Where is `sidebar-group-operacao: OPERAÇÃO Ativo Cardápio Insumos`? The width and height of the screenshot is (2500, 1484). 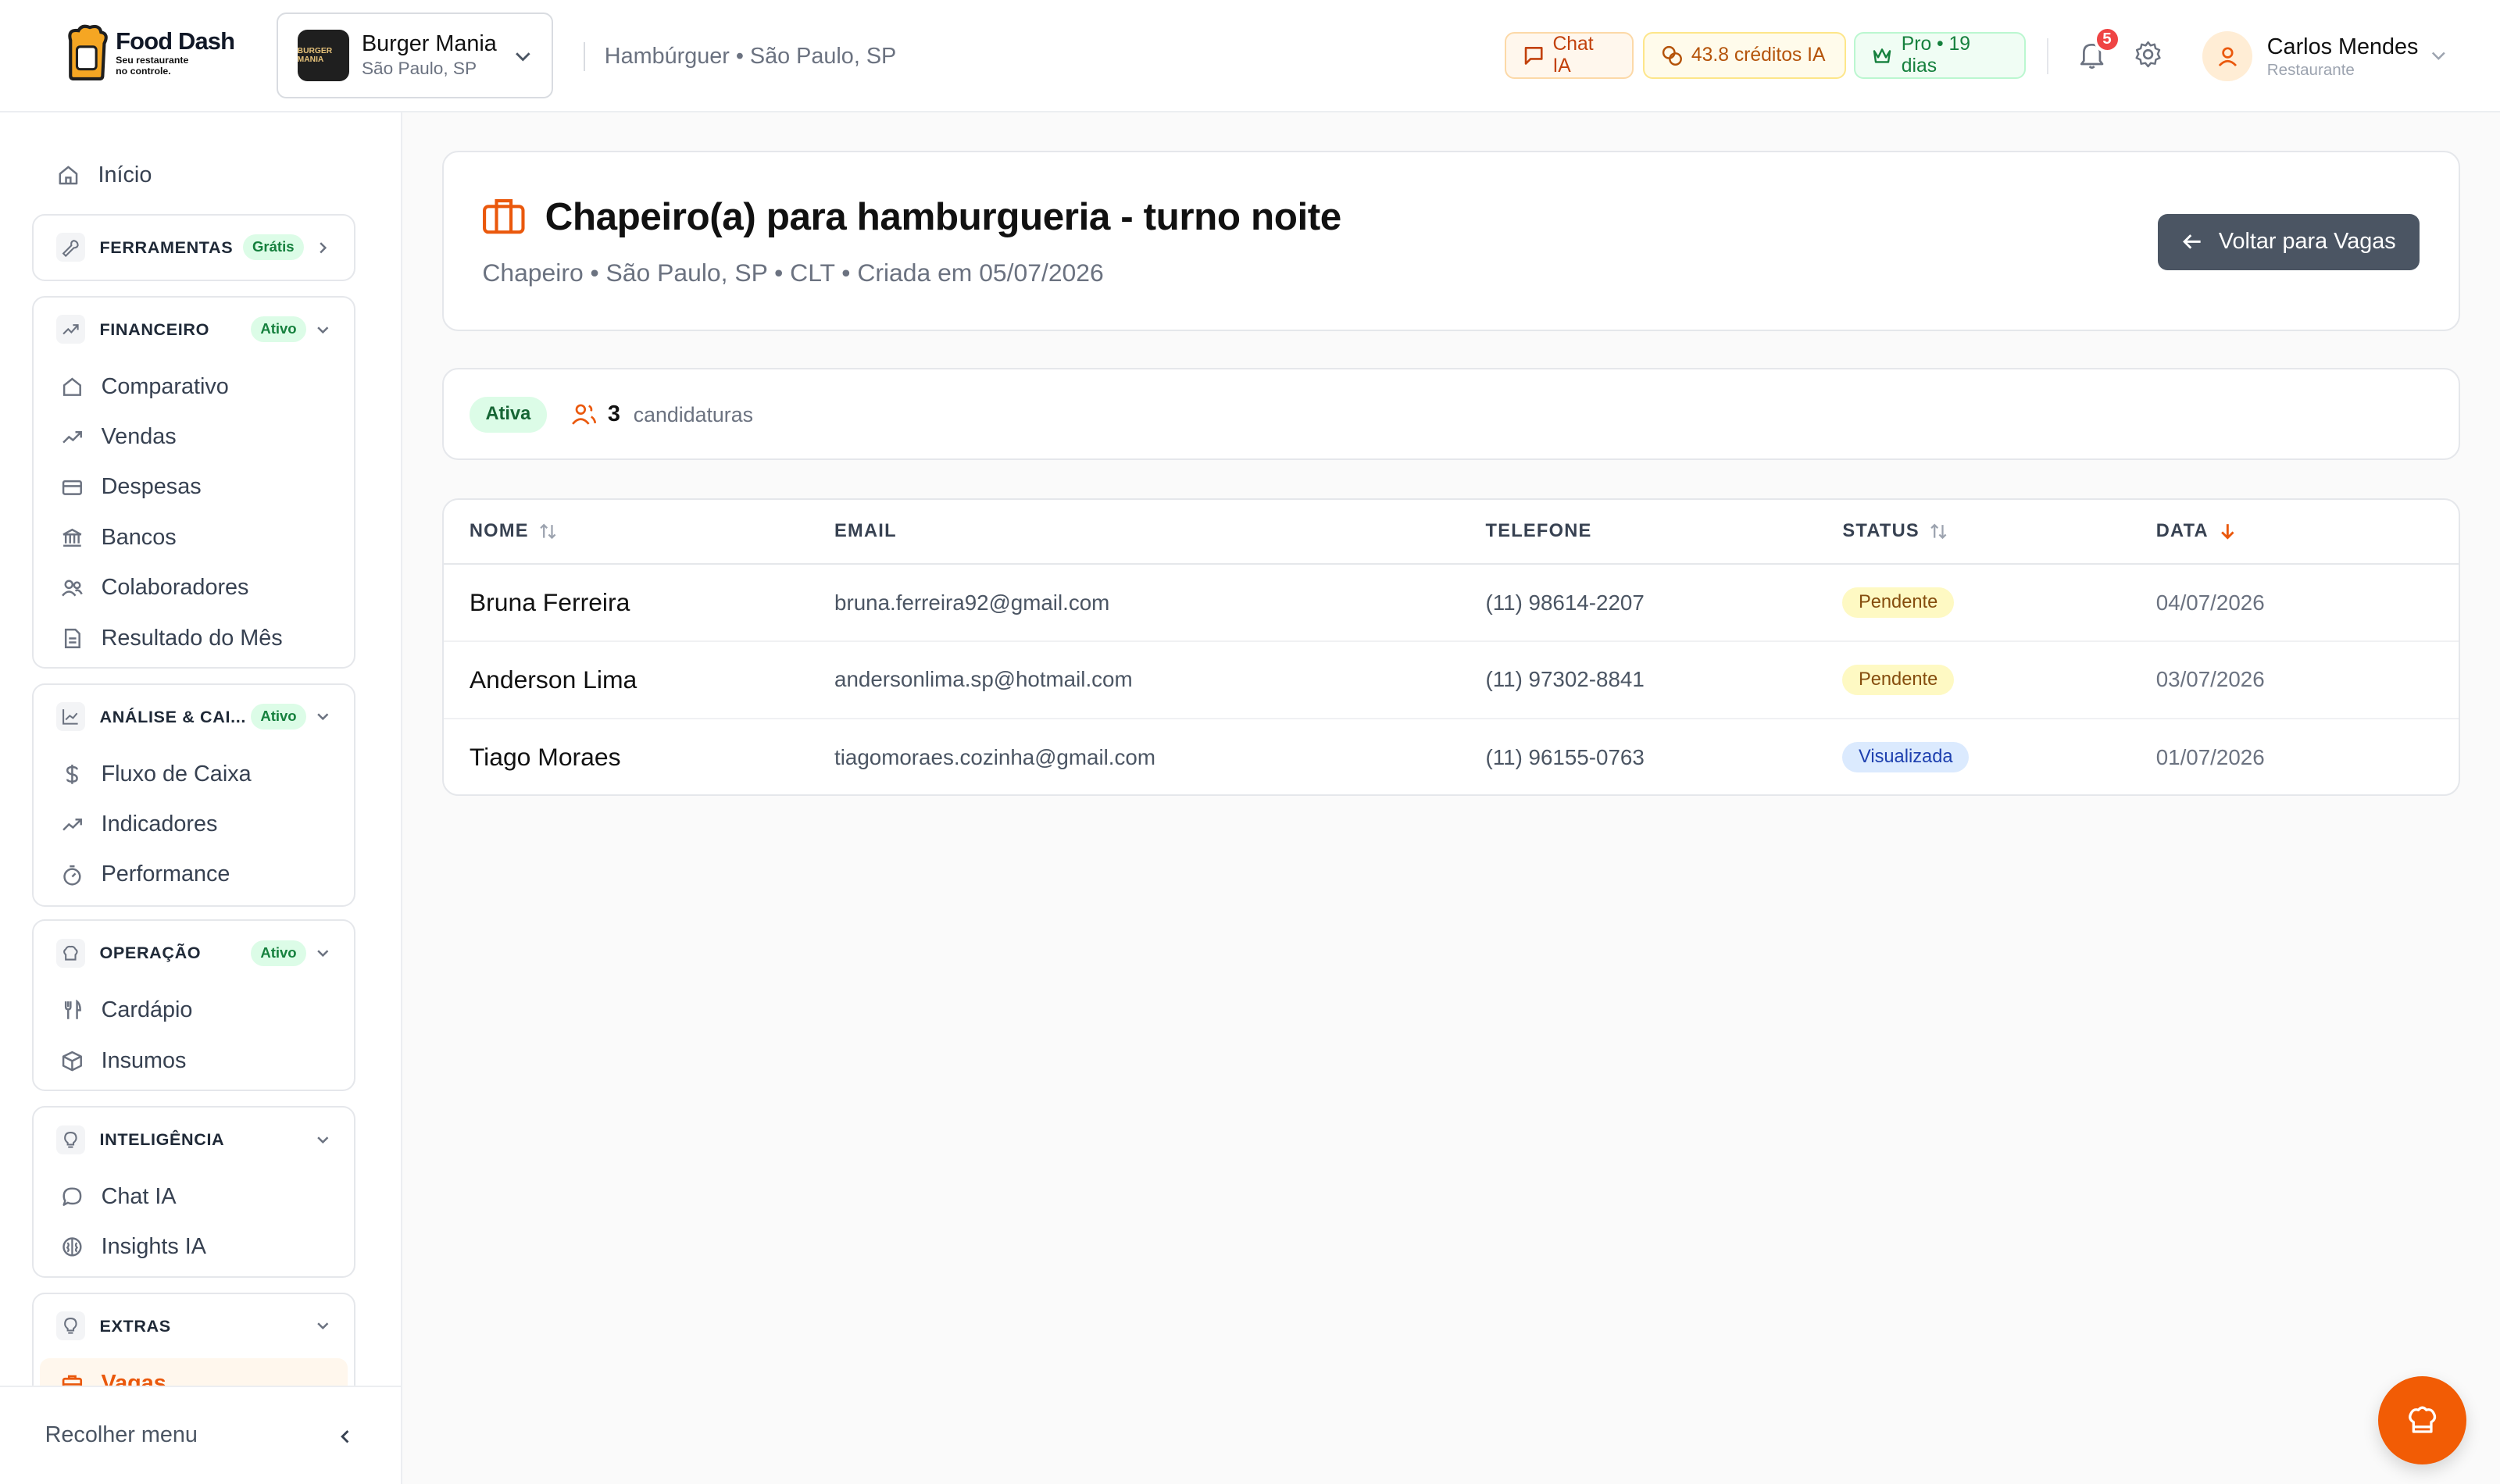
sidebar-group-operacao: OPERAÇÃO Ativo Cardápio Insumos is located at coordinates (193, 1005).